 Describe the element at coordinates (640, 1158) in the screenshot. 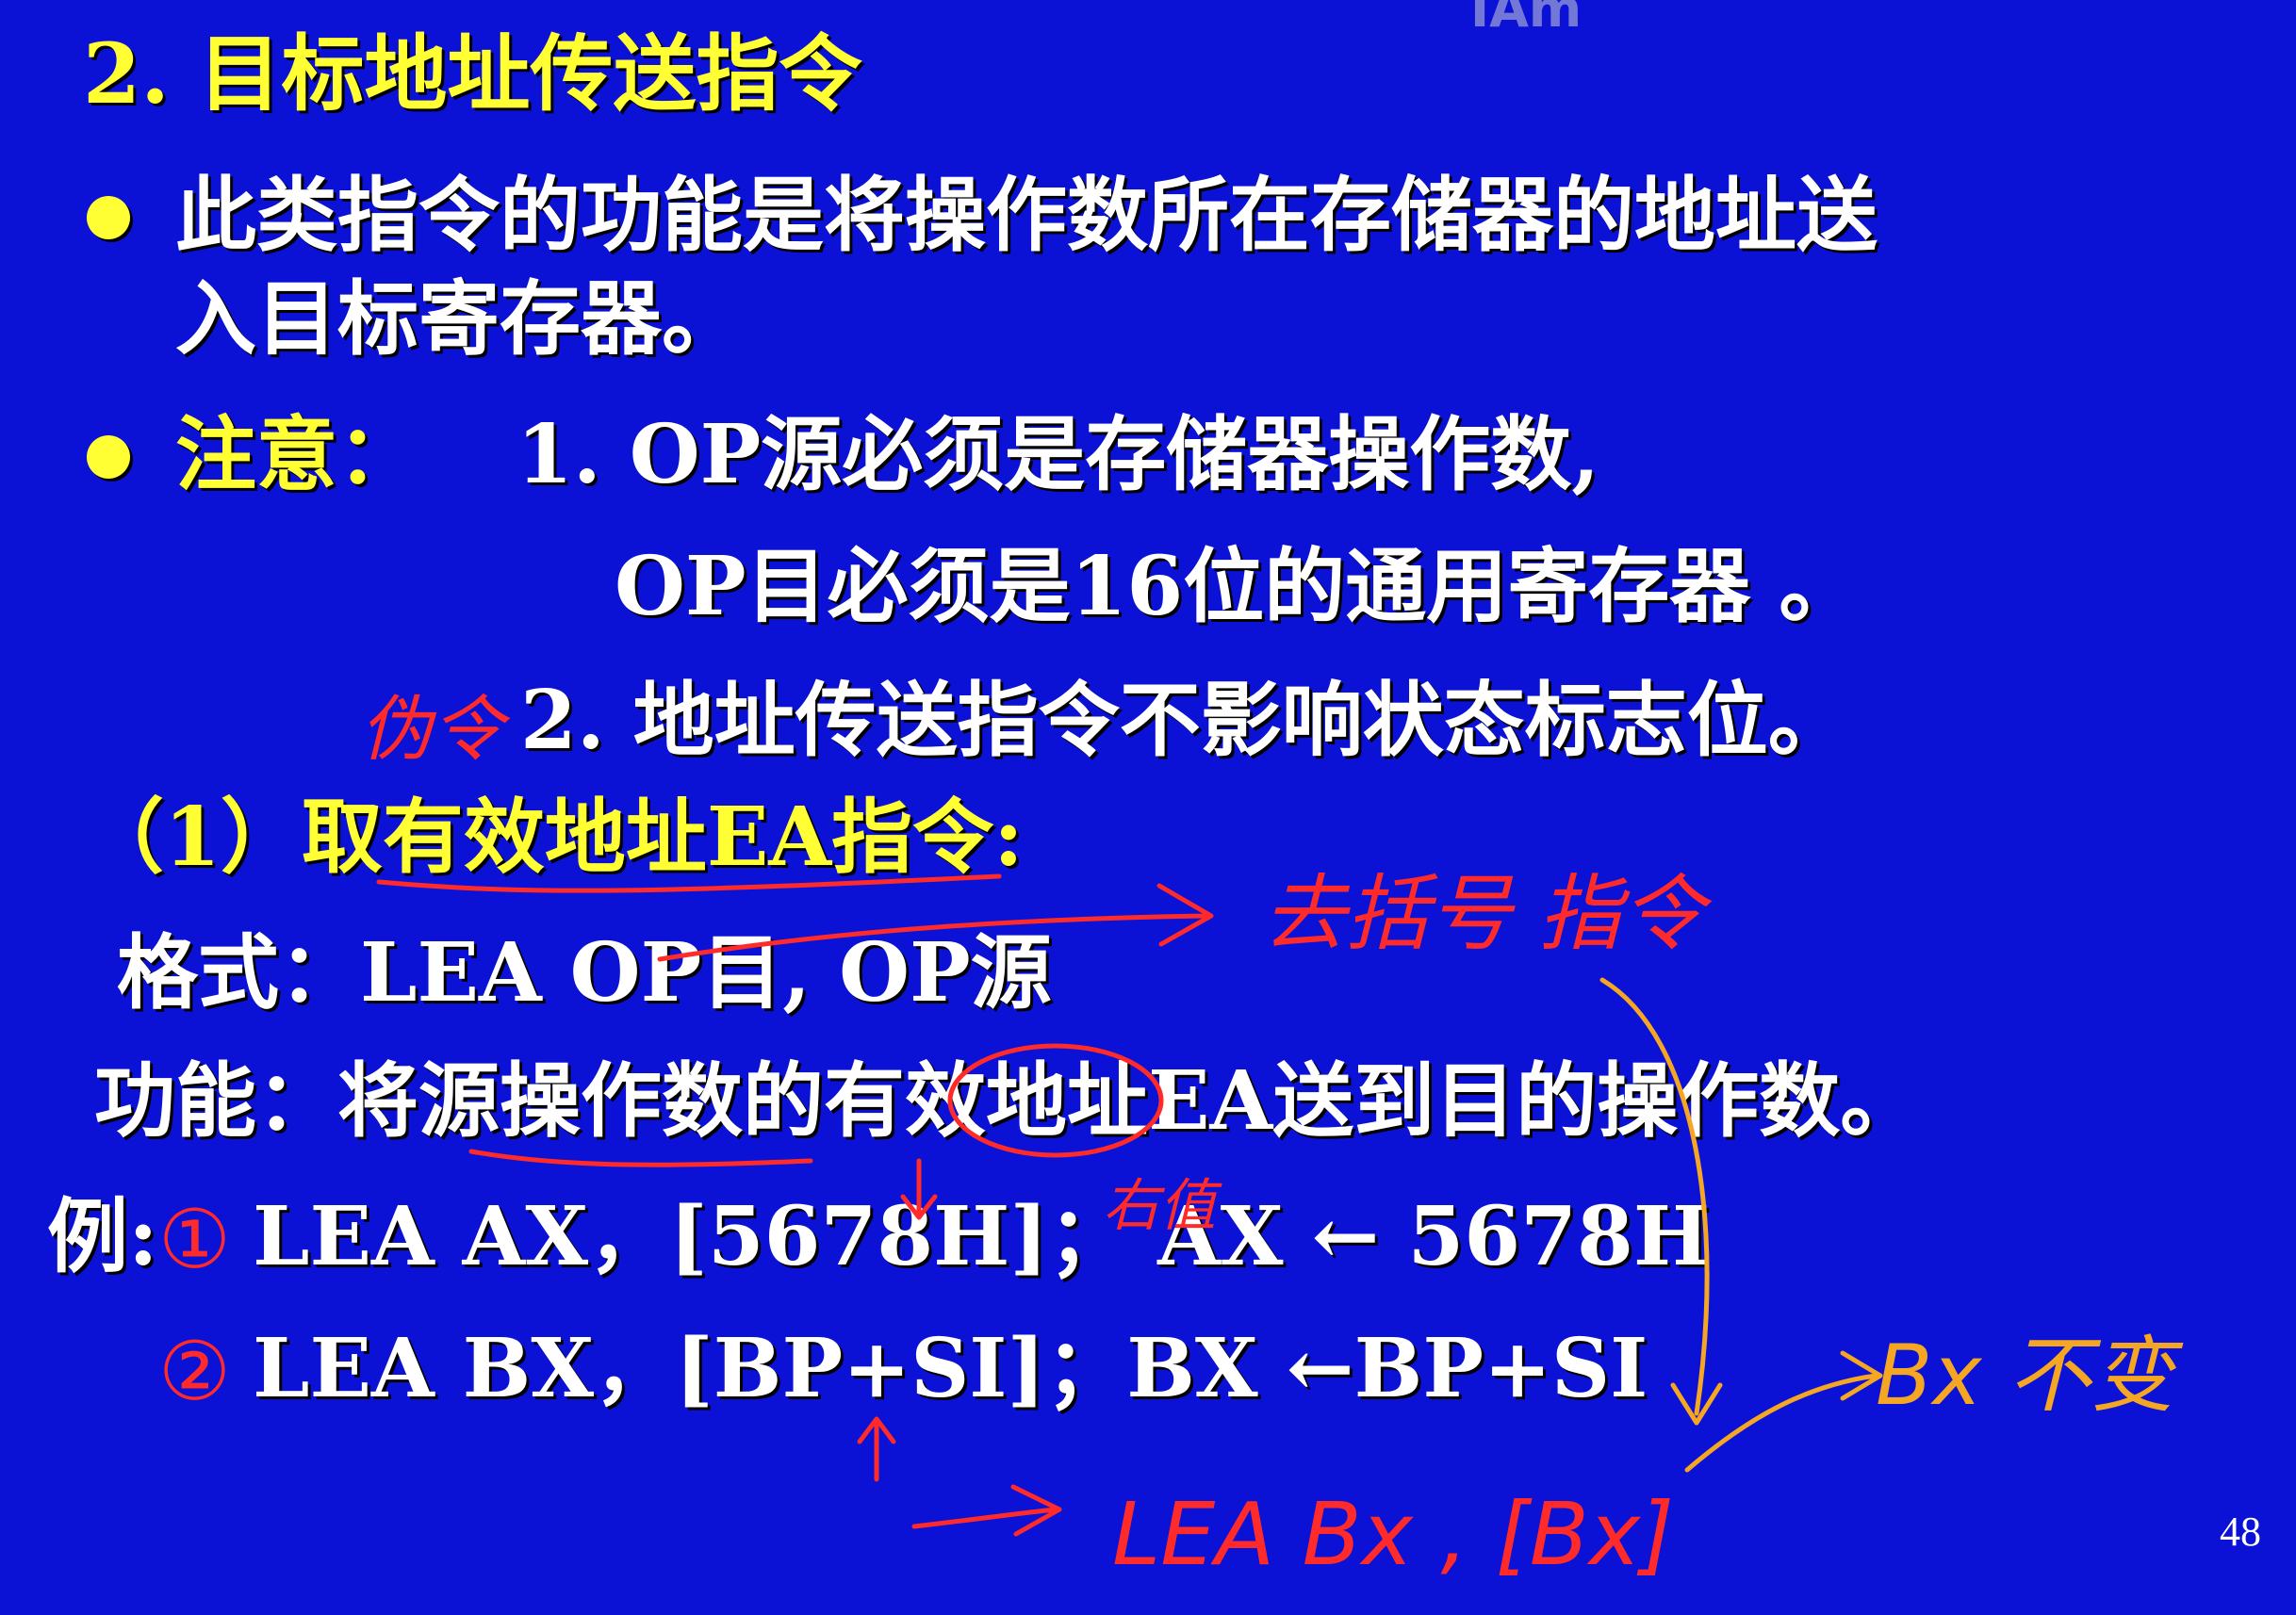

I see `underline-source` at that location.